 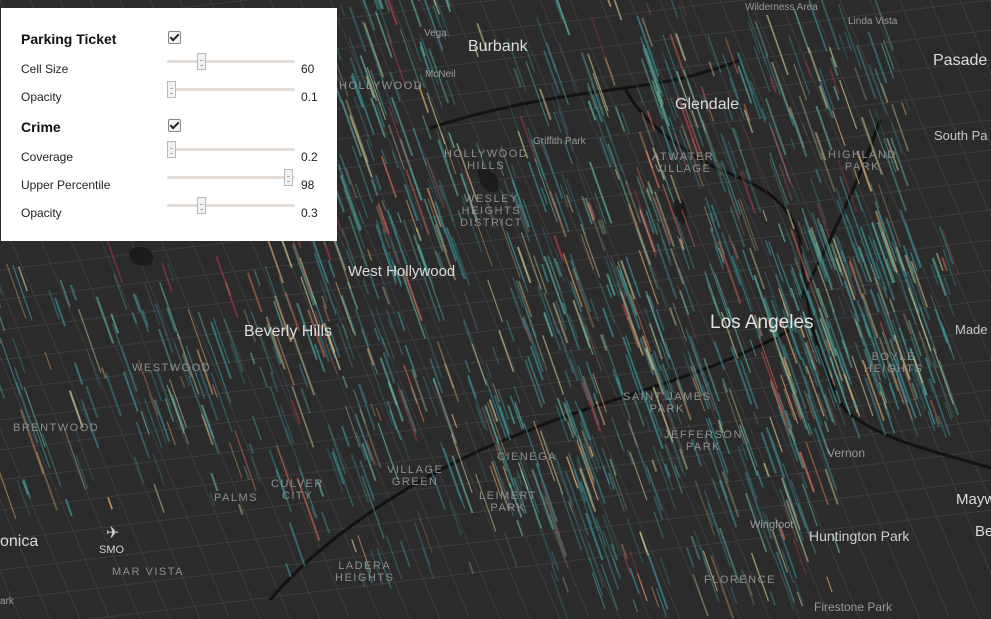 I want to click on map-label-culver-city: CULVER CITY, so click(x=297, y=490).